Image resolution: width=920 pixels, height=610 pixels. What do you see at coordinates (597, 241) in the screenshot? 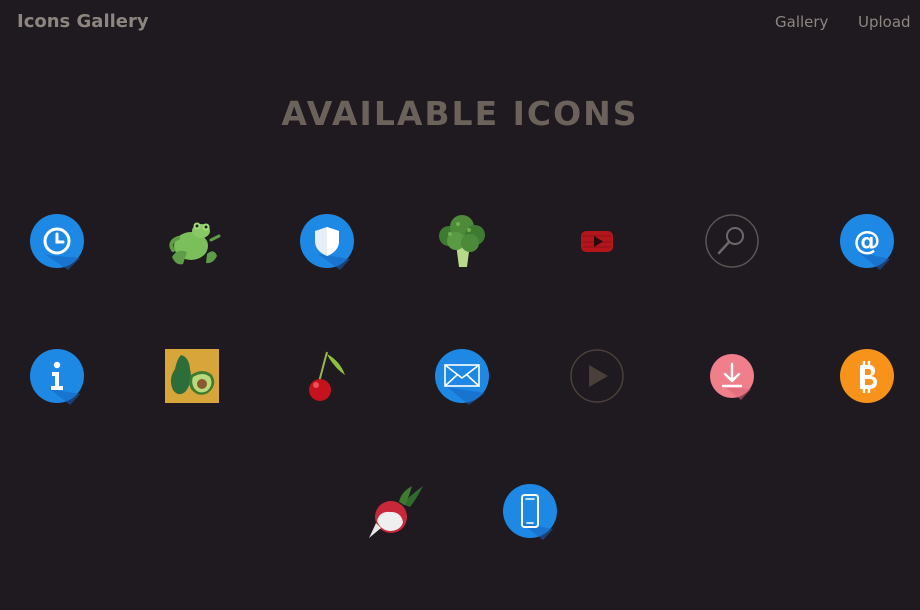
I see `youtube-icon` at bounding box center [597, 241].